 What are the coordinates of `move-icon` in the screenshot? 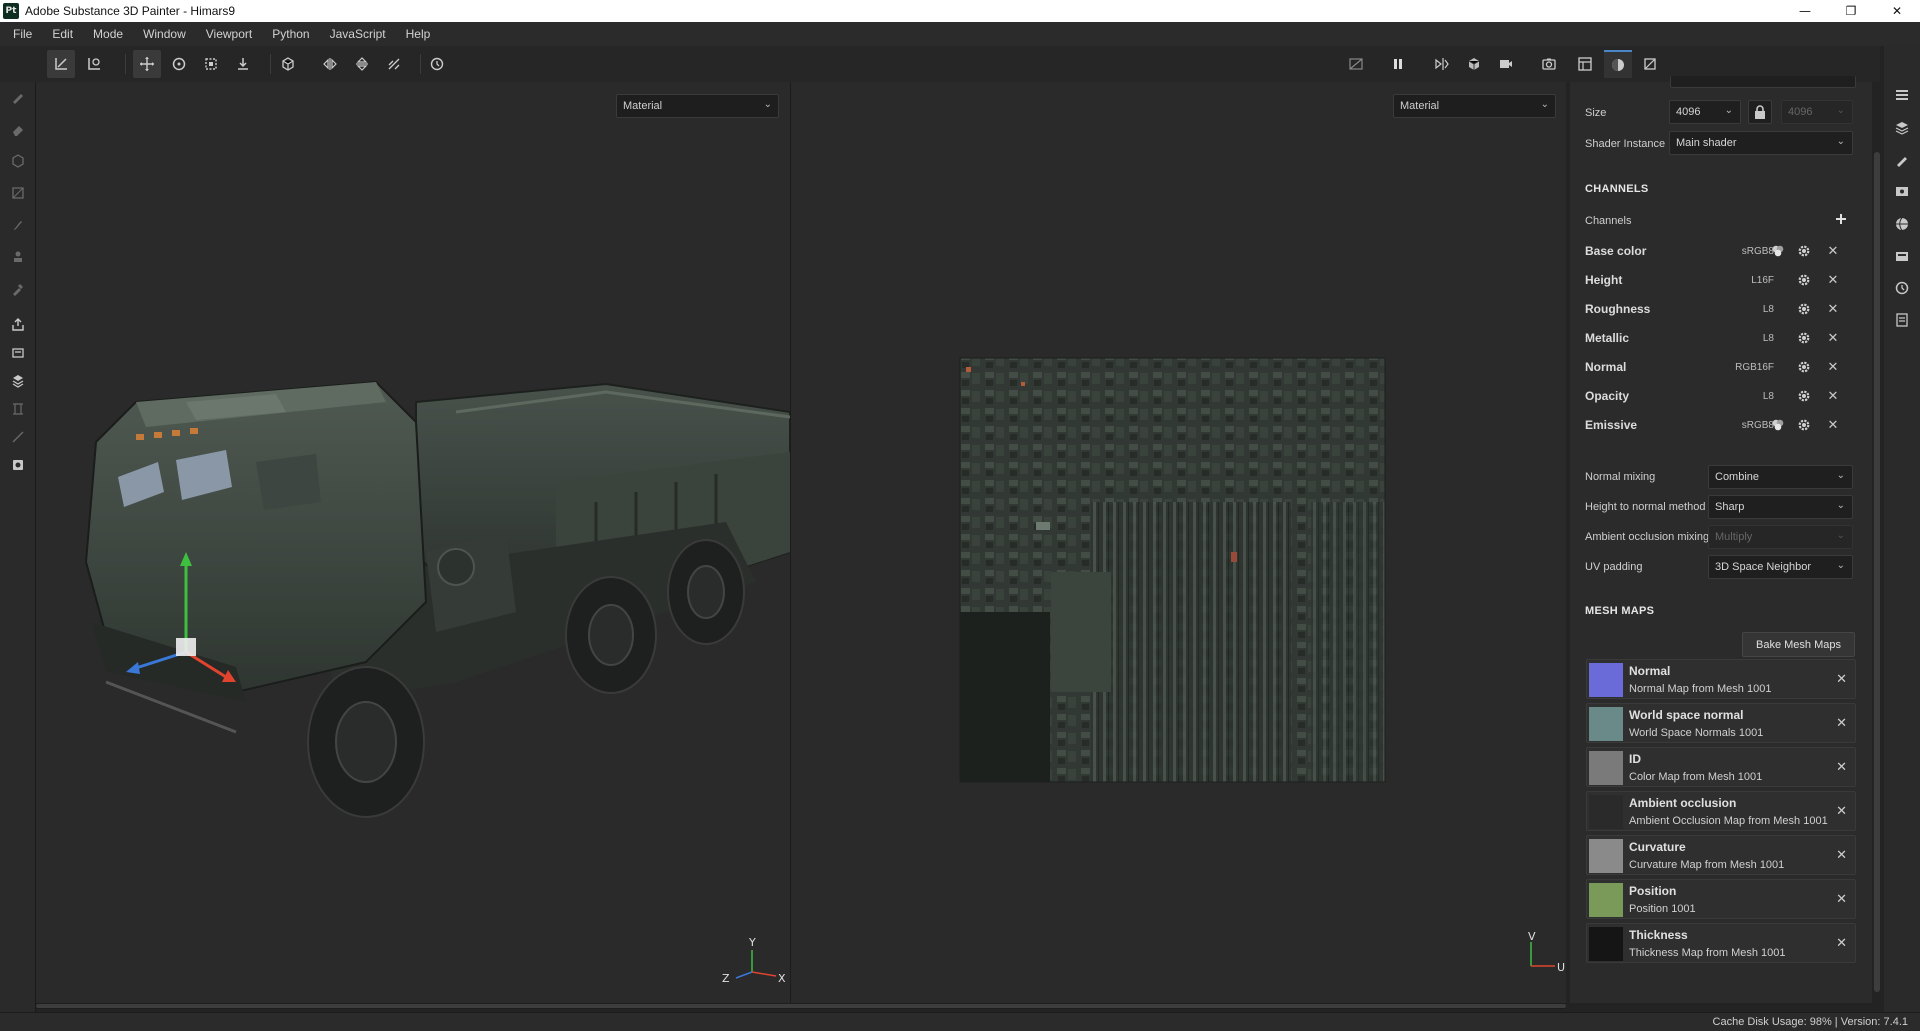 It's located at (147, 64).